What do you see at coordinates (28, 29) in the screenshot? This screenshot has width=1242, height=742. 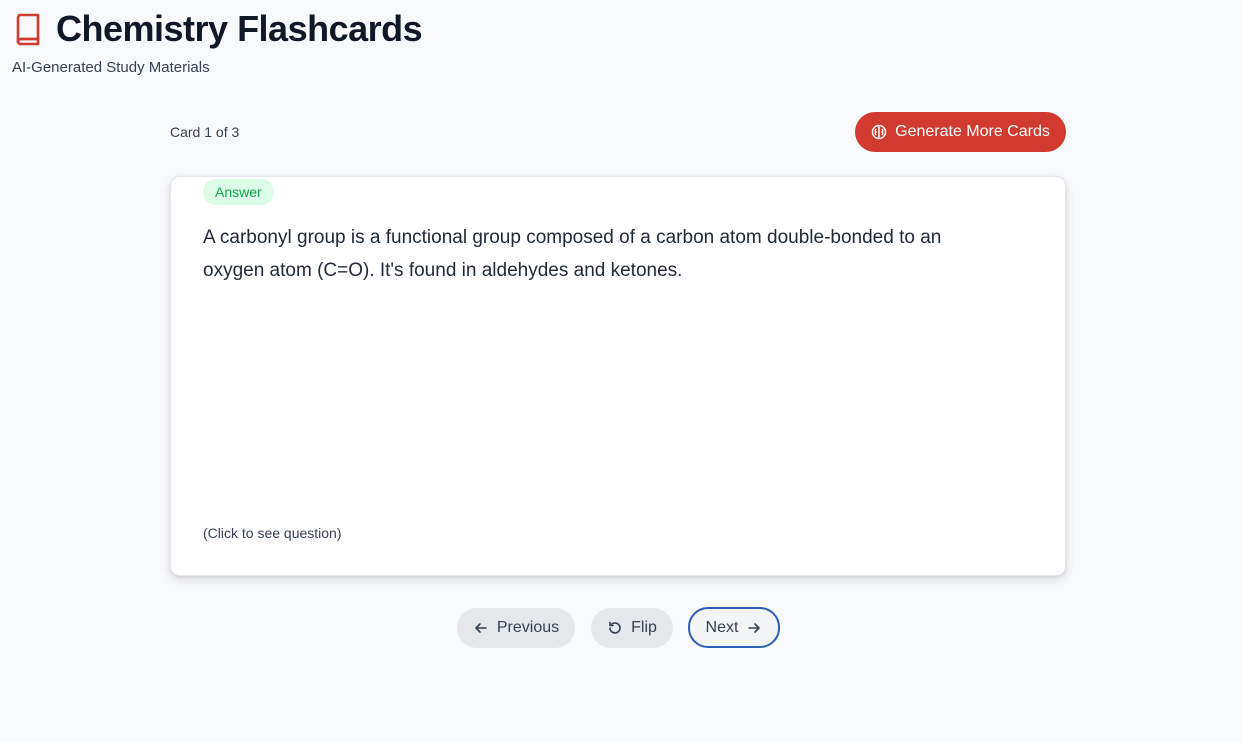 I see `book-icon` at bounding box center [28, 29].